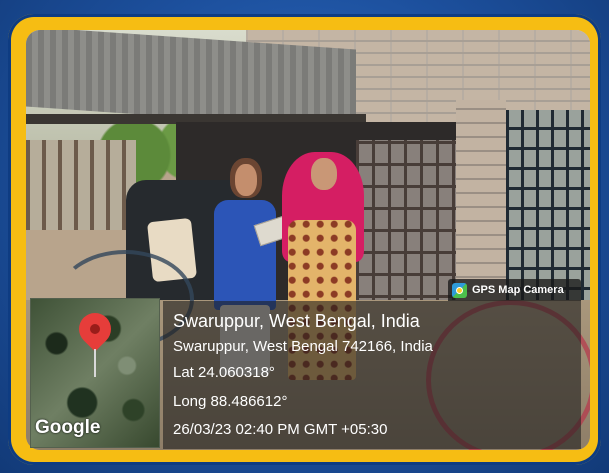  Describe the element at coordinates (224, 372) in the screenshot. I see `latitude: Lat 24.060318°` at that location.